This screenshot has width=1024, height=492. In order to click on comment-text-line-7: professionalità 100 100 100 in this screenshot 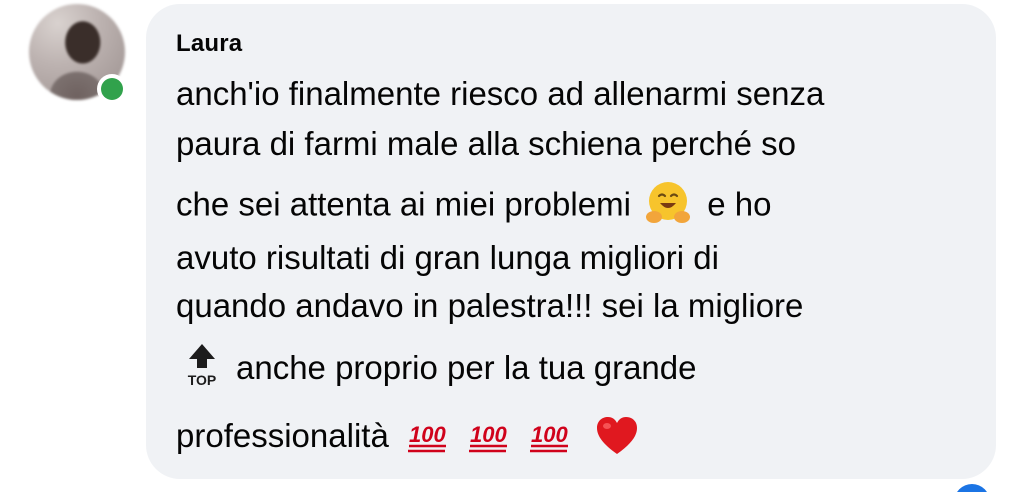, I will do `click(407, 438)`.